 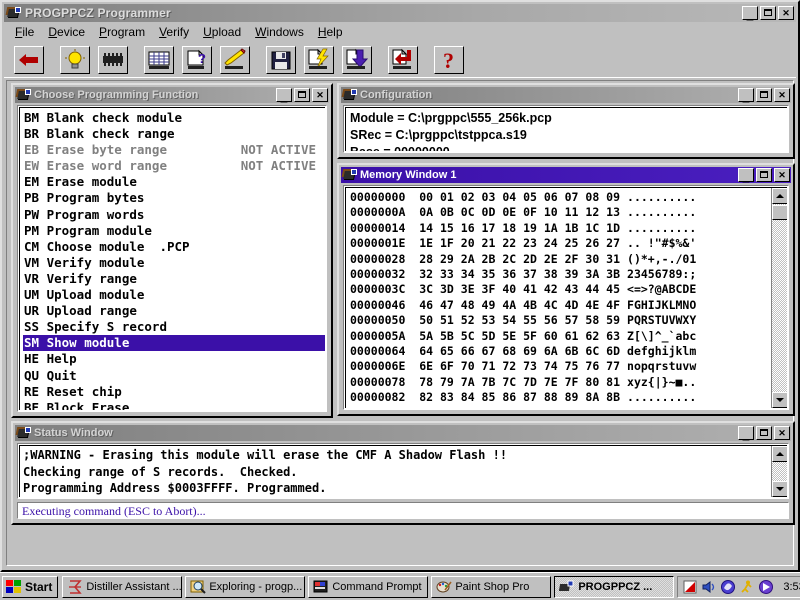 What do you see at coordinates (174, 247) in the screenshot?
I see `function-list-item-cm: CM Choose module .PCP` at bounding box center [174, 247].